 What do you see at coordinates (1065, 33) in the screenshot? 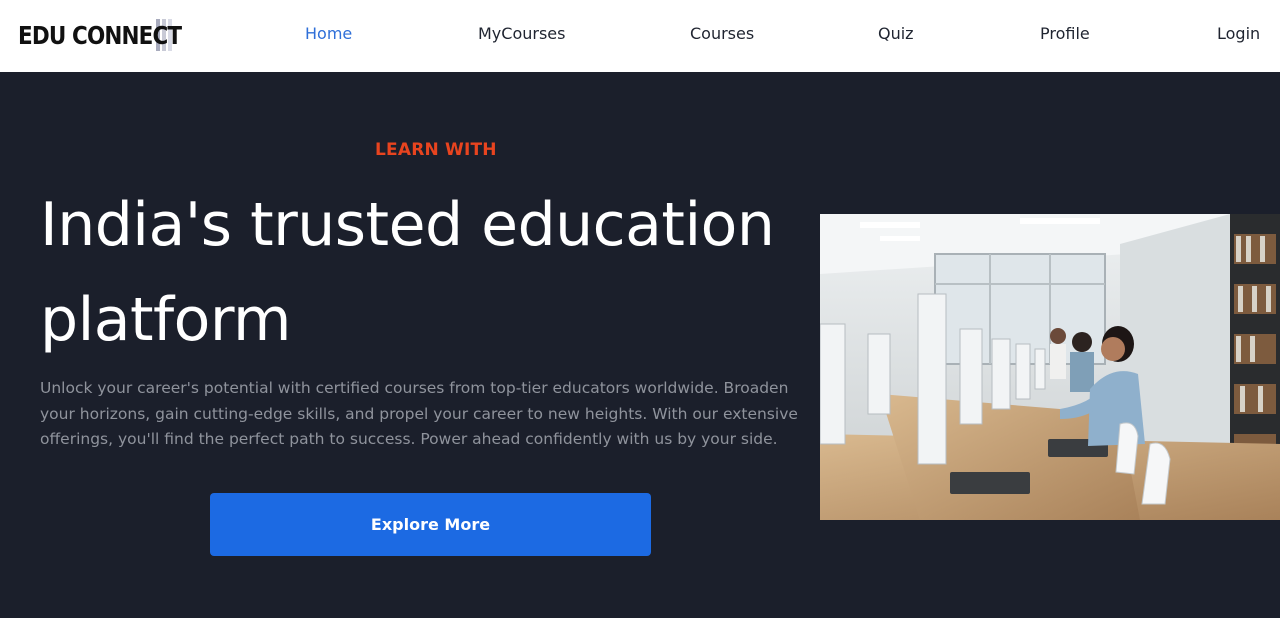
I see `nav-item-profile: Profile` at bounding box center [1065, 33].